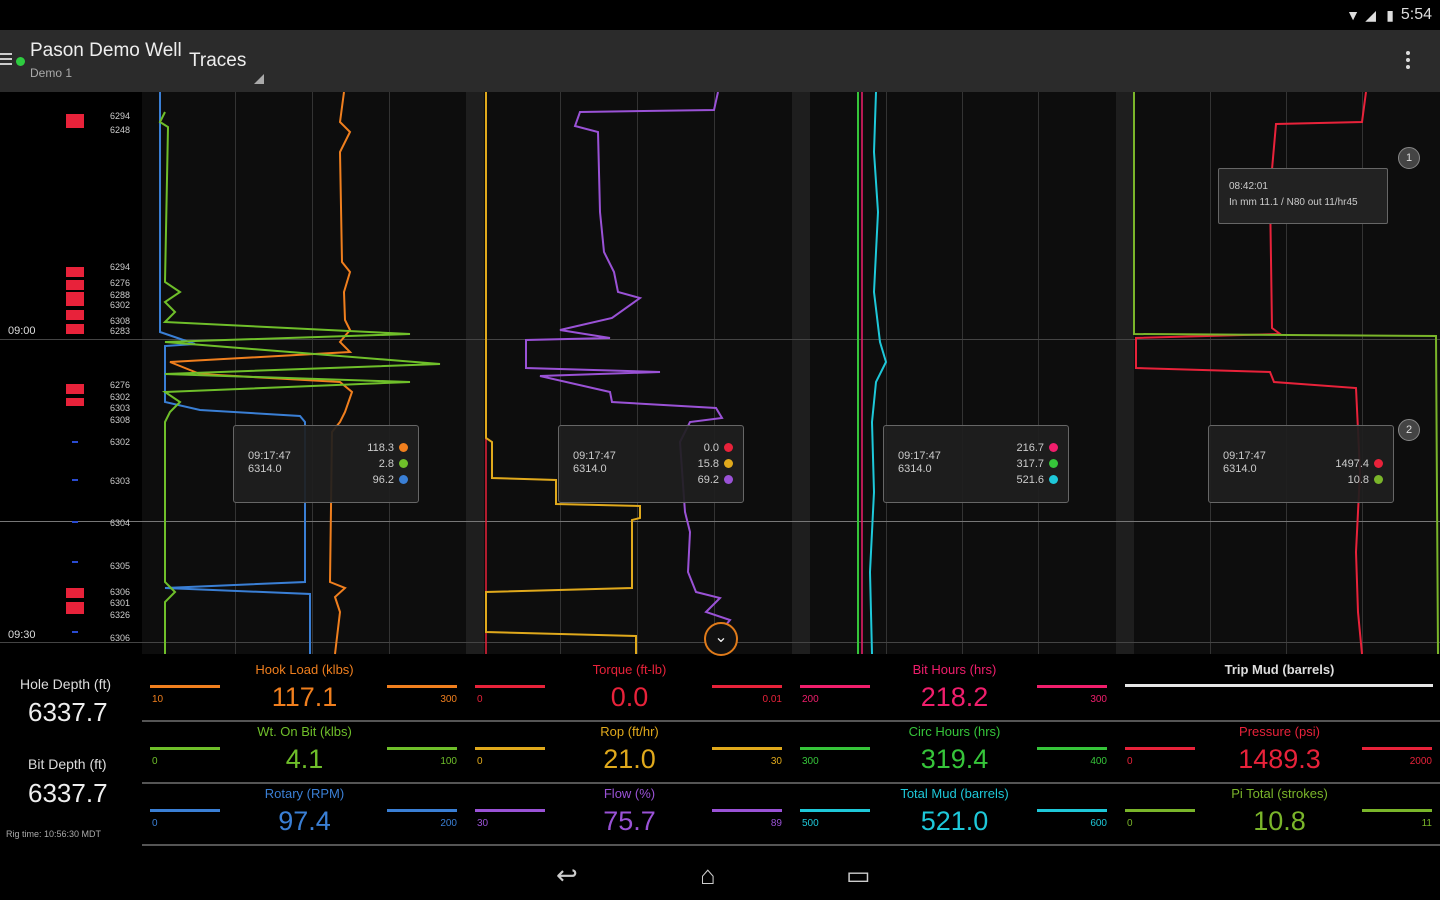  I want to click on readout-cell: Pressure (psi) 1489.3 0 2000, so click(1278, 752).